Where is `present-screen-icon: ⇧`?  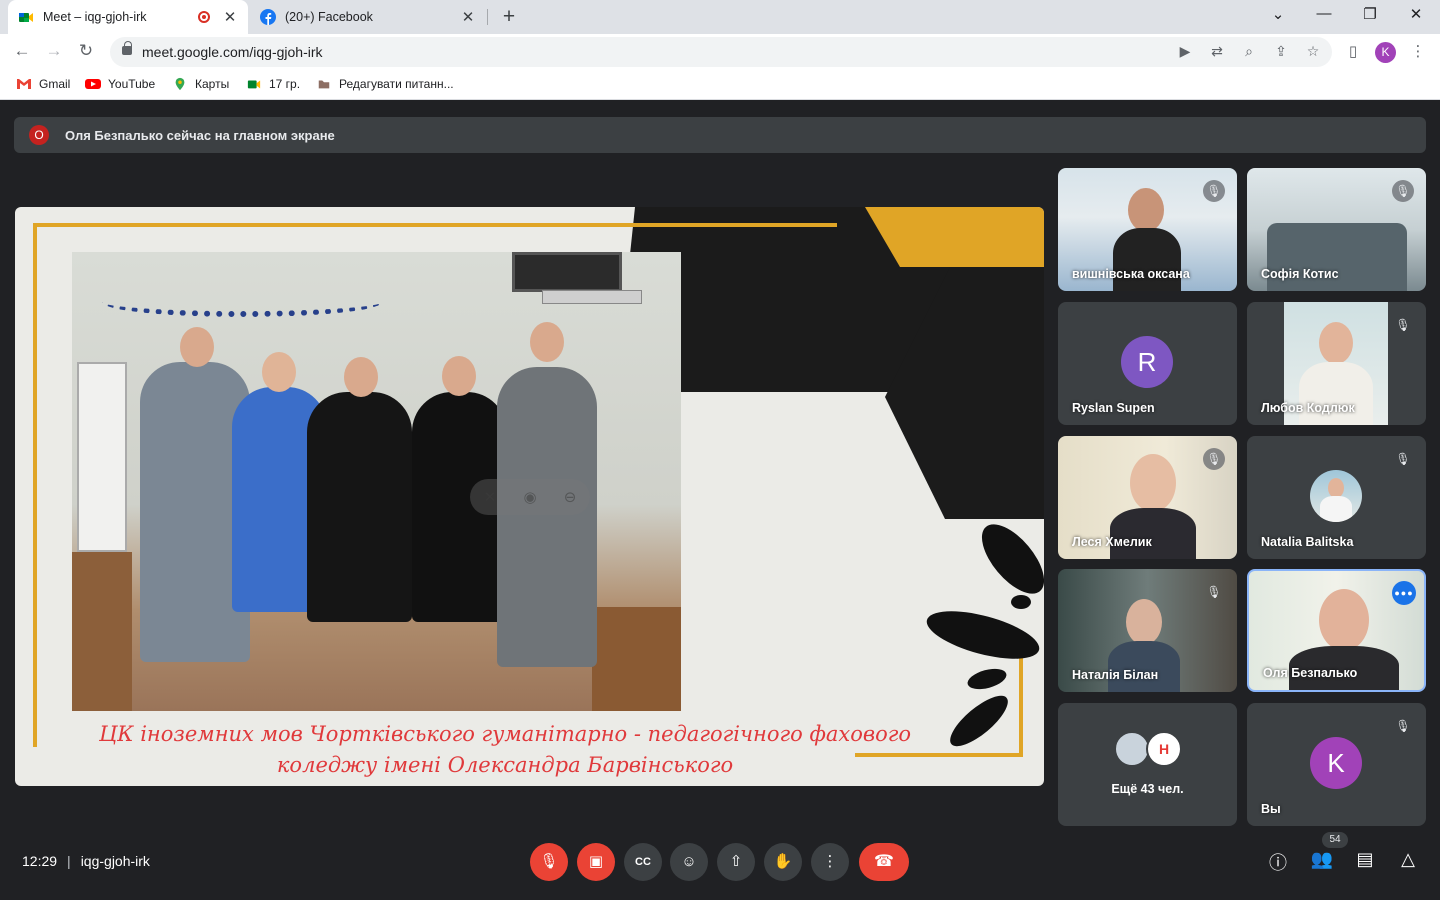 present-screen-icon: ⇧ is located at coordinates (736, 861).